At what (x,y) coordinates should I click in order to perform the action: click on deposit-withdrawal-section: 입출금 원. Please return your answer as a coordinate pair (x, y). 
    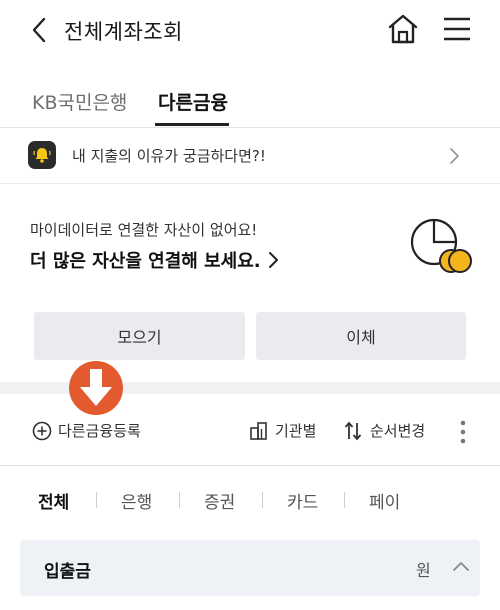
    Looking at the image, I should click on (250, 568).